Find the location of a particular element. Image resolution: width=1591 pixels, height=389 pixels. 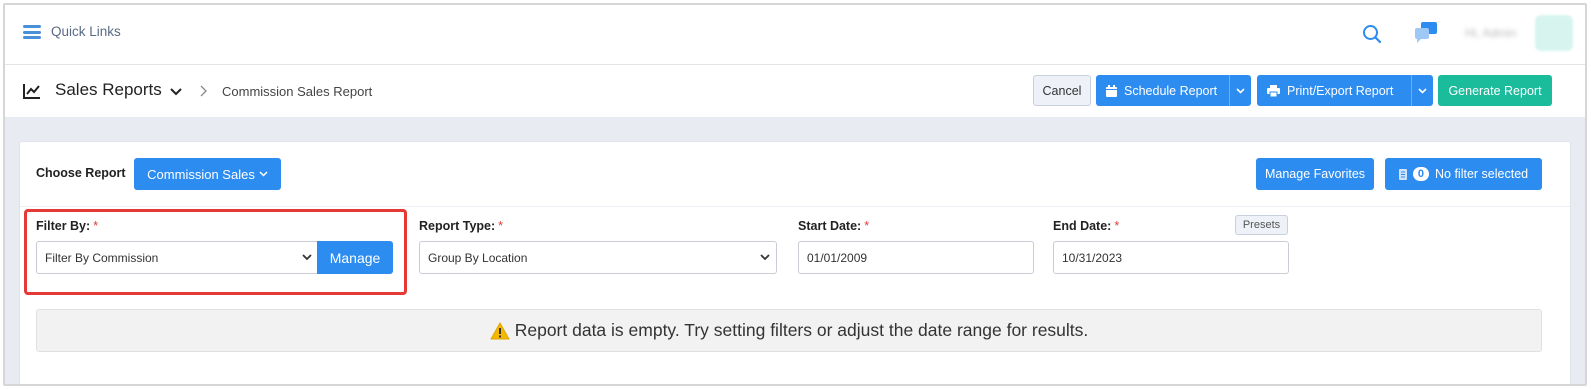

end-date-label: End Date: * is located at coordinates (1086, 226).